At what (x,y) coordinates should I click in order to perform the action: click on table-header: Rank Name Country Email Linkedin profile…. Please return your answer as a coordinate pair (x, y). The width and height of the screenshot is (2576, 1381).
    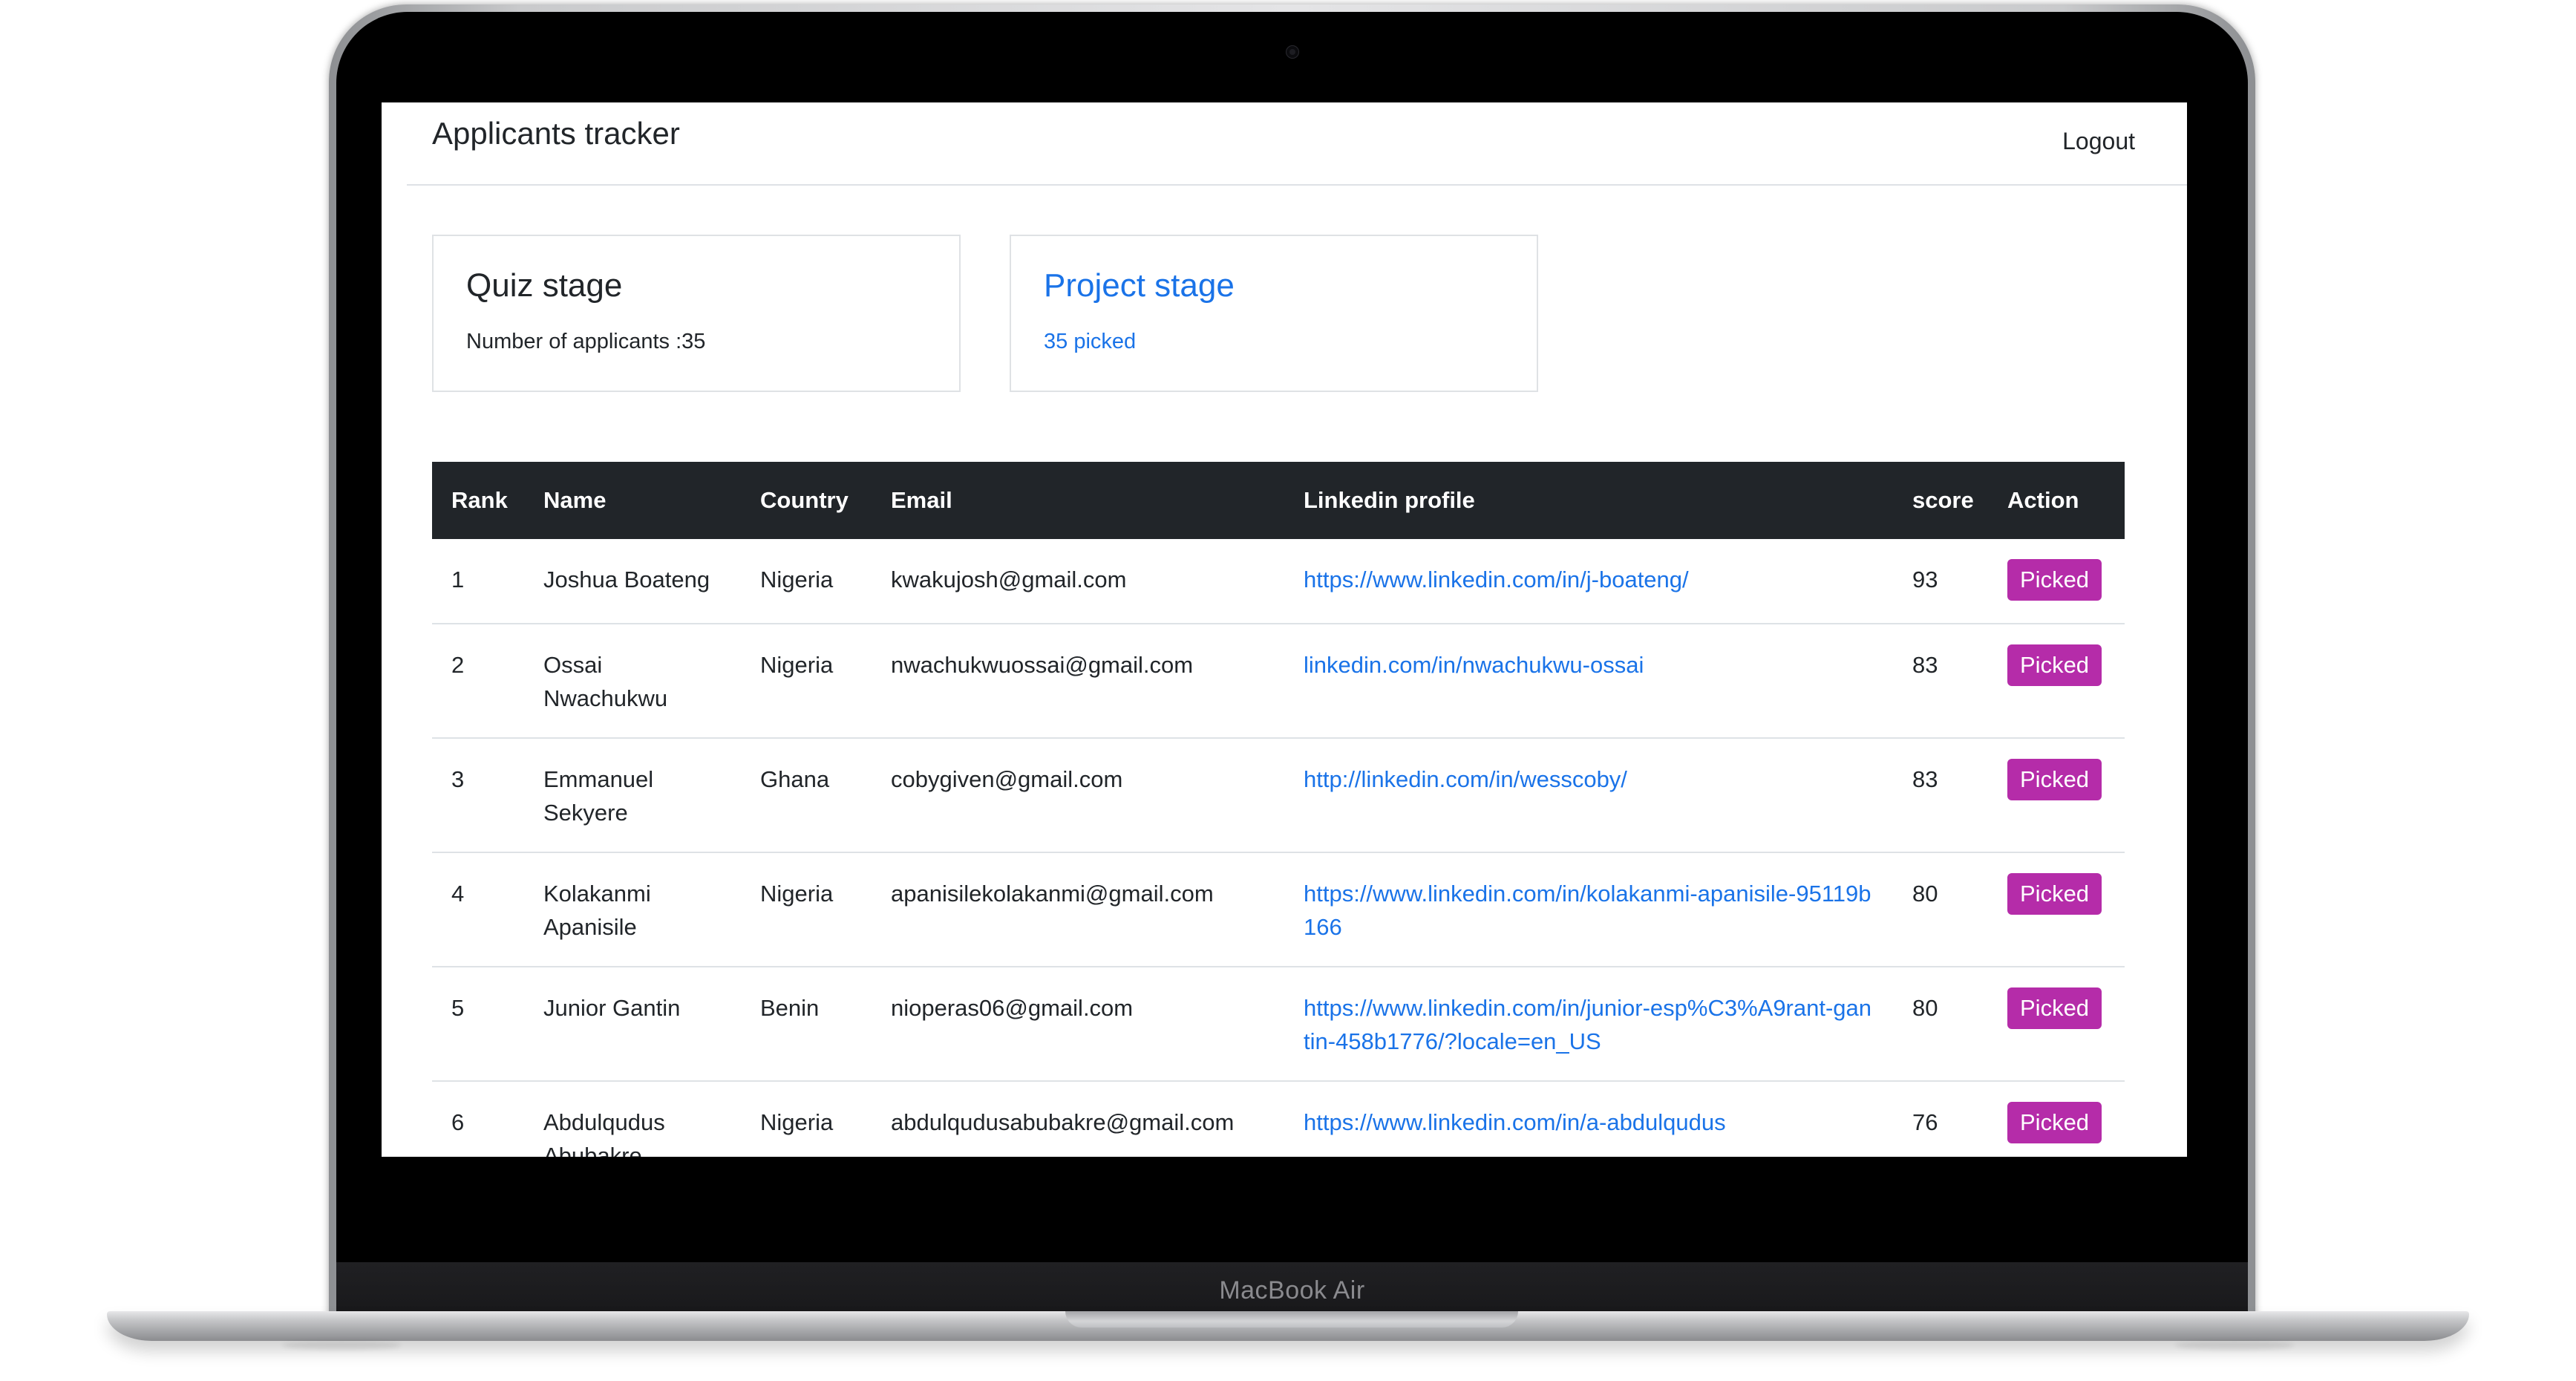
    Looking at the image, I should click on (1278, 500).